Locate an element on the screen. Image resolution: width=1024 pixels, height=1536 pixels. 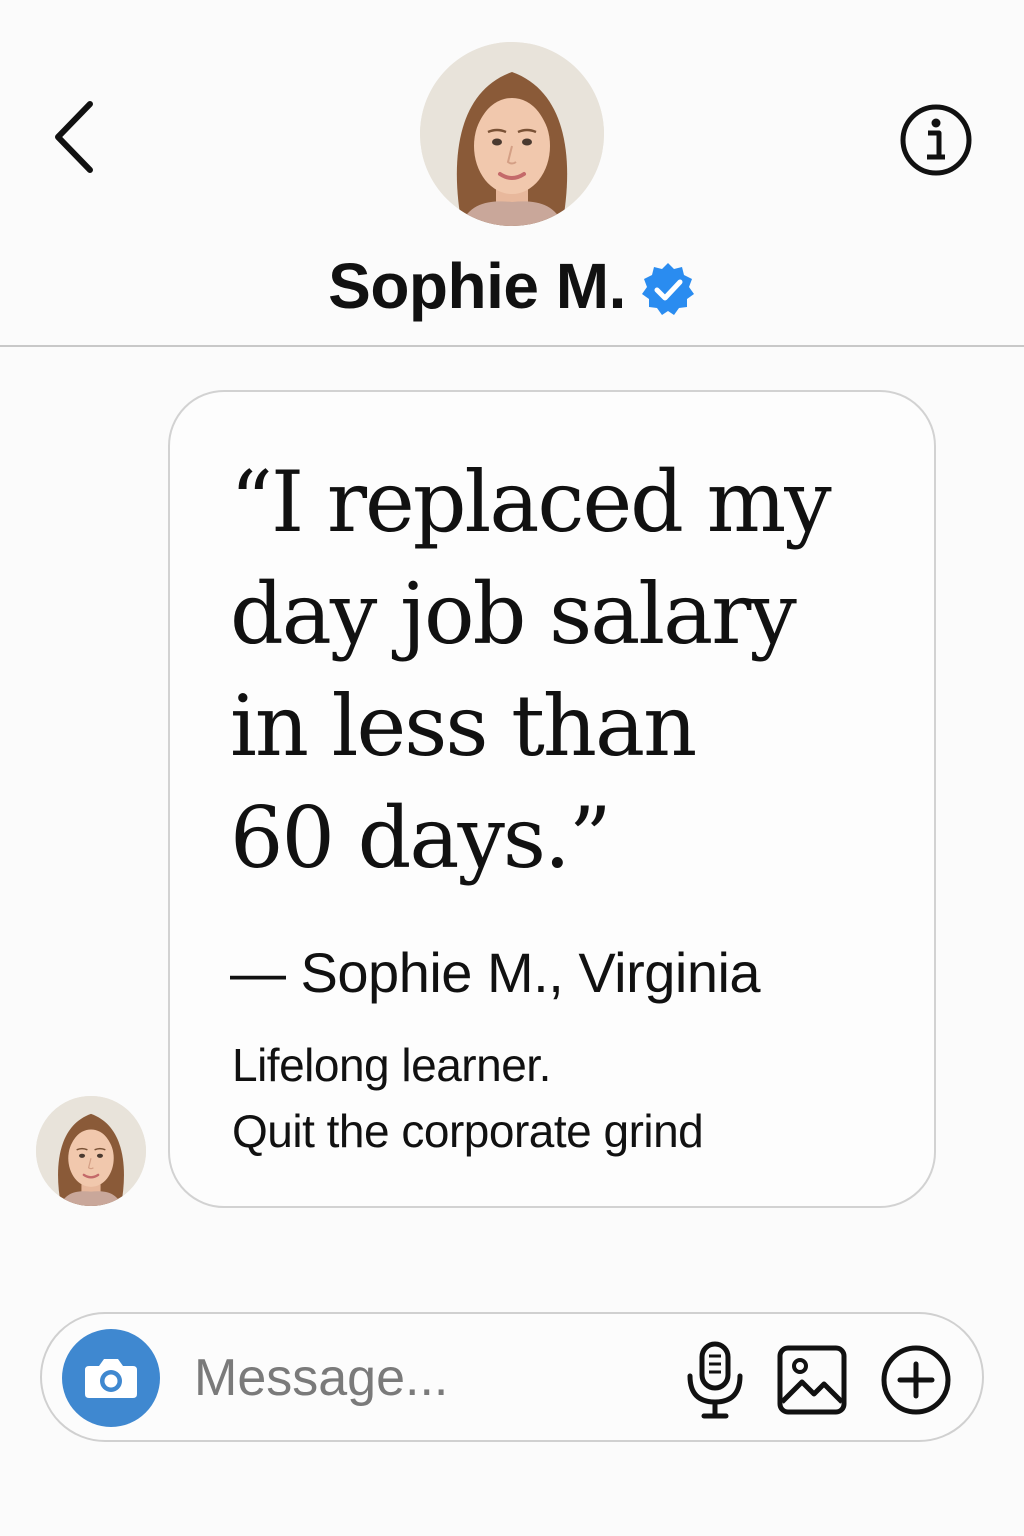
quote-line: in less than is located at coordinates (463, 726).